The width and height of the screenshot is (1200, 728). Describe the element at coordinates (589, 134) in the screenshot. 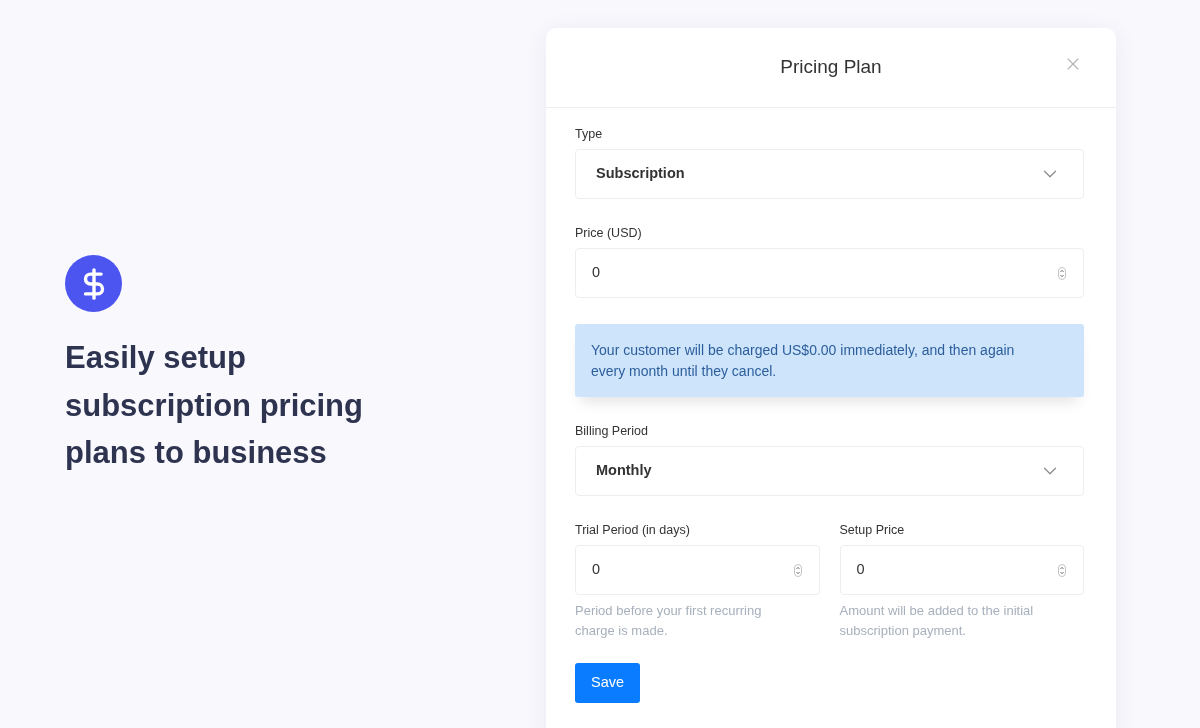

I see `field-label: Type` at that location.